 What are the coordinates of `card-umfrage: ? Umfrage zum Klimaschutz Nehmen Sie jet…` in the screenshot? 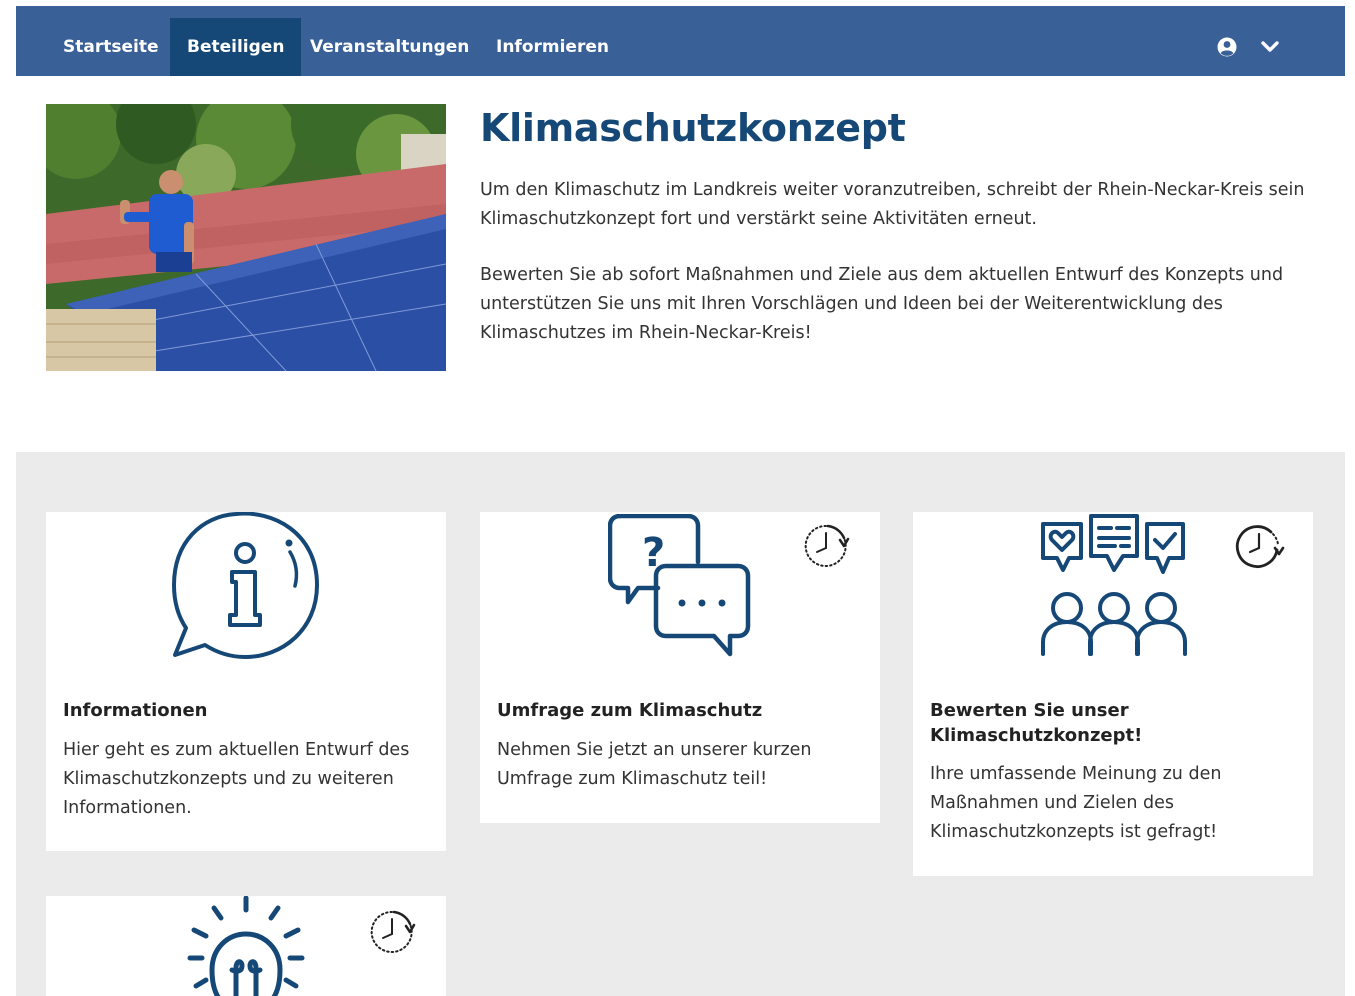 It's located at (680, 667).